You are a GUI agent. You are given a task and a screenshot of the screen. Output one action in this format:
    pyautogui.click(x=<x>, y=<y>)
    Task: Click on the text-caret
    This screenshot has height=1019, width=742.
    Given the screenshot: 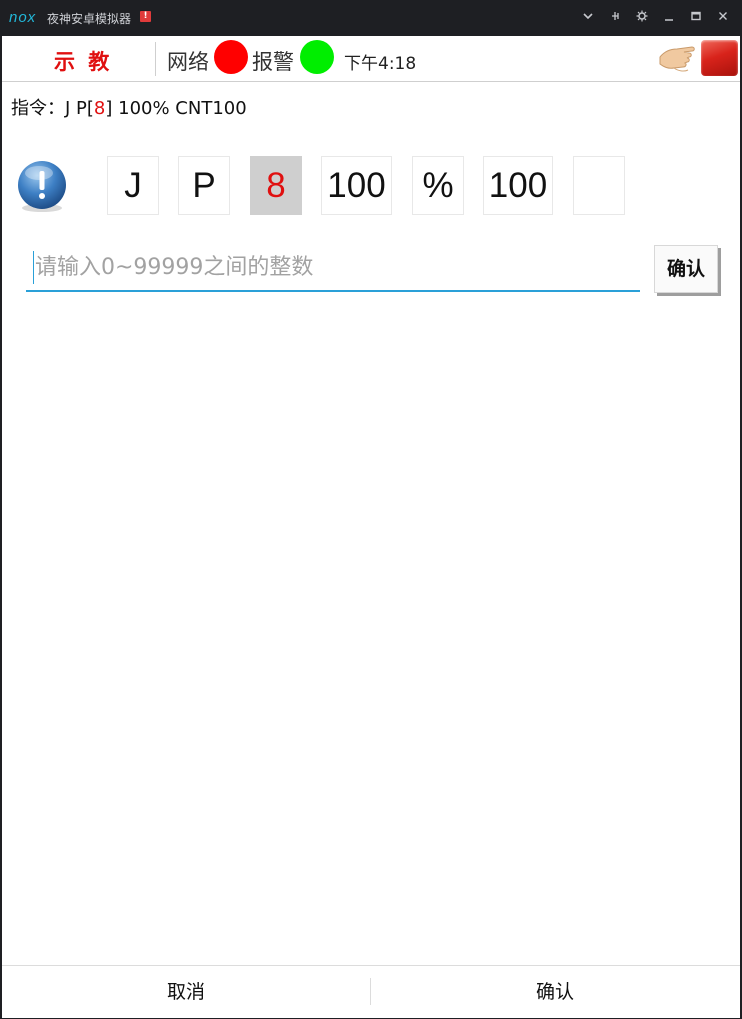 What is the action you would take?
    pyautogui.click(x=33, y=267)
    